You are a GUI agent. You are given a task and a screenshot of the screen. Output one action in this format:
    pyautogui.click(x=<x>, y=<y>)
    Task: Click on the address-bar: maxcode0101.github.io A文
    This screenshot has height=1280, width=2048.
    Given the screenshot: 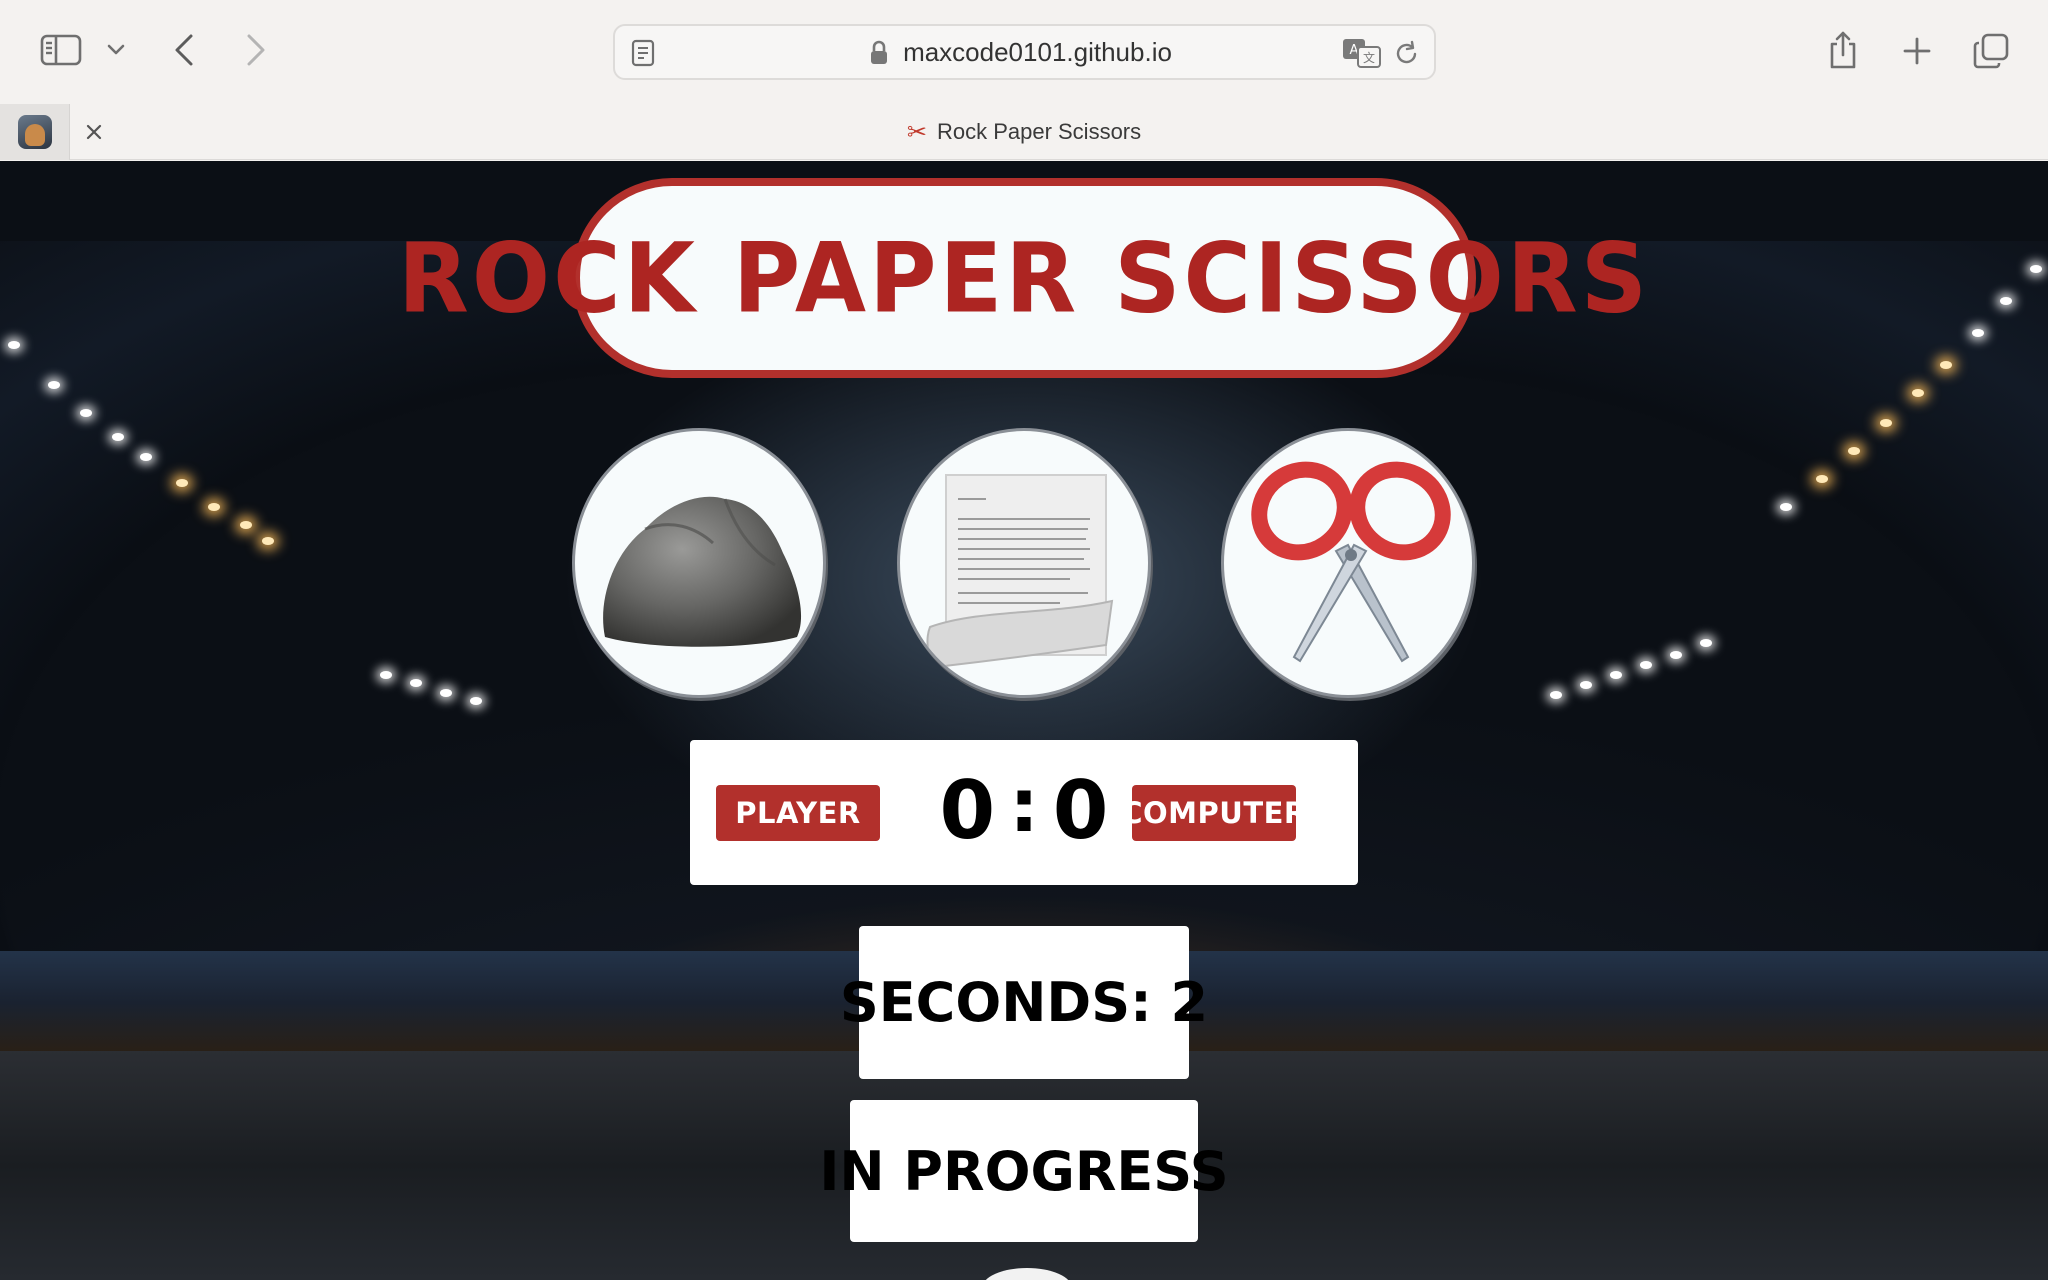 What is the action you would take?
    pyautogui.click(x=1024, y=52)
    